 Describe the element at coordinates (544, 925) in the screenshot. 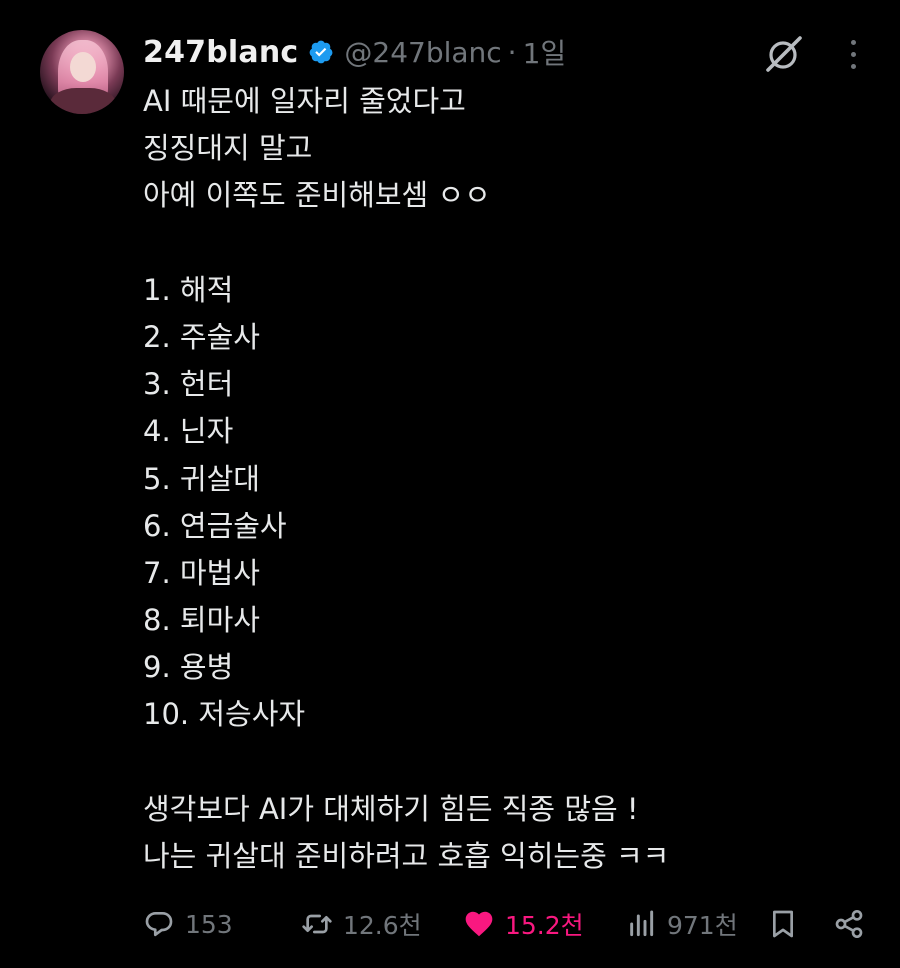

I see `like-count: 15.2천` at that location.